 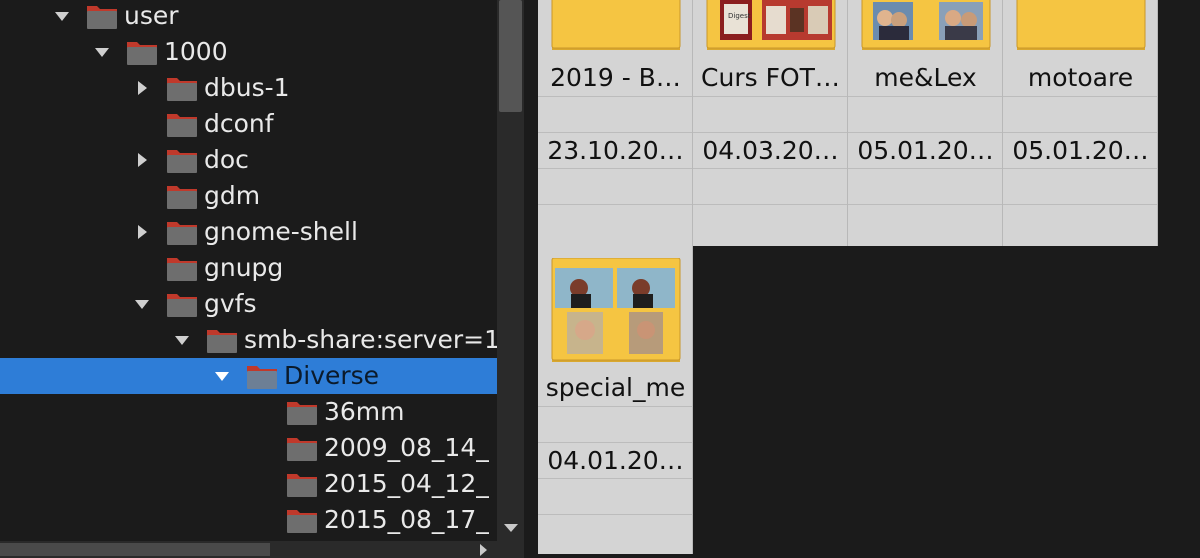 I want to click on tree-item-label: 2009_08_14_, so click(x=406, y=447).